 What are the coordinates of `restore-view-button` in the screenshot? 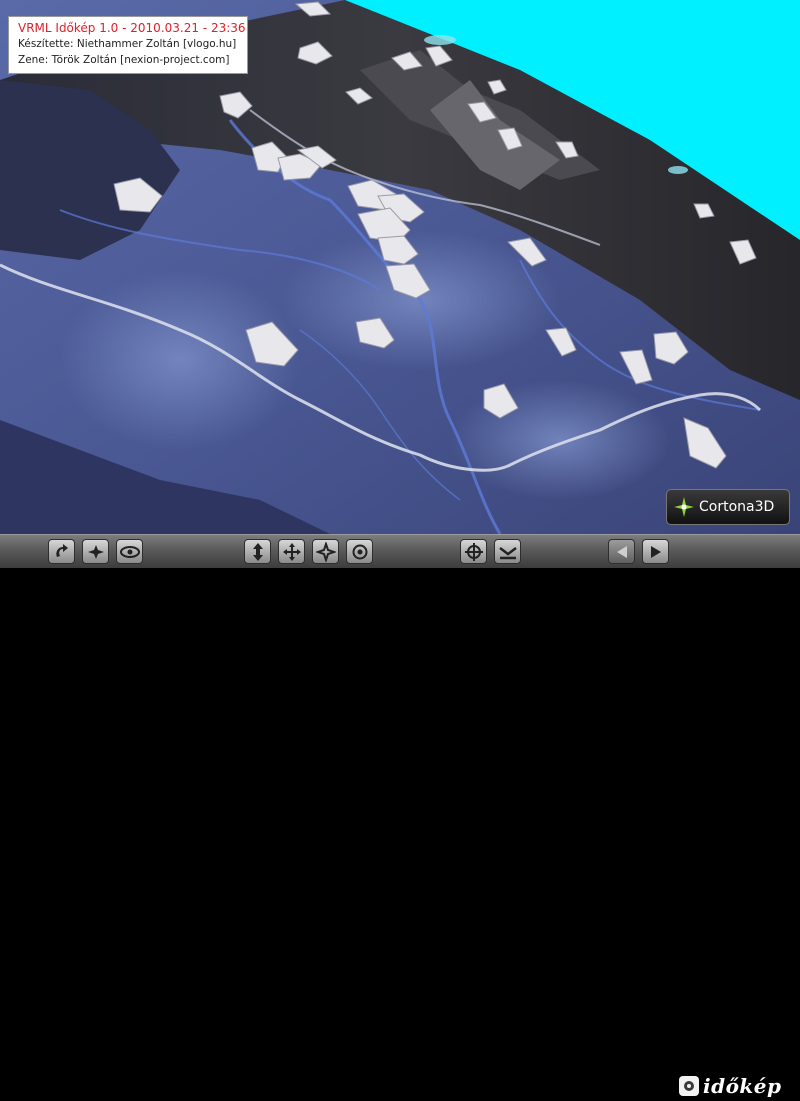 It's located at (507, 551).